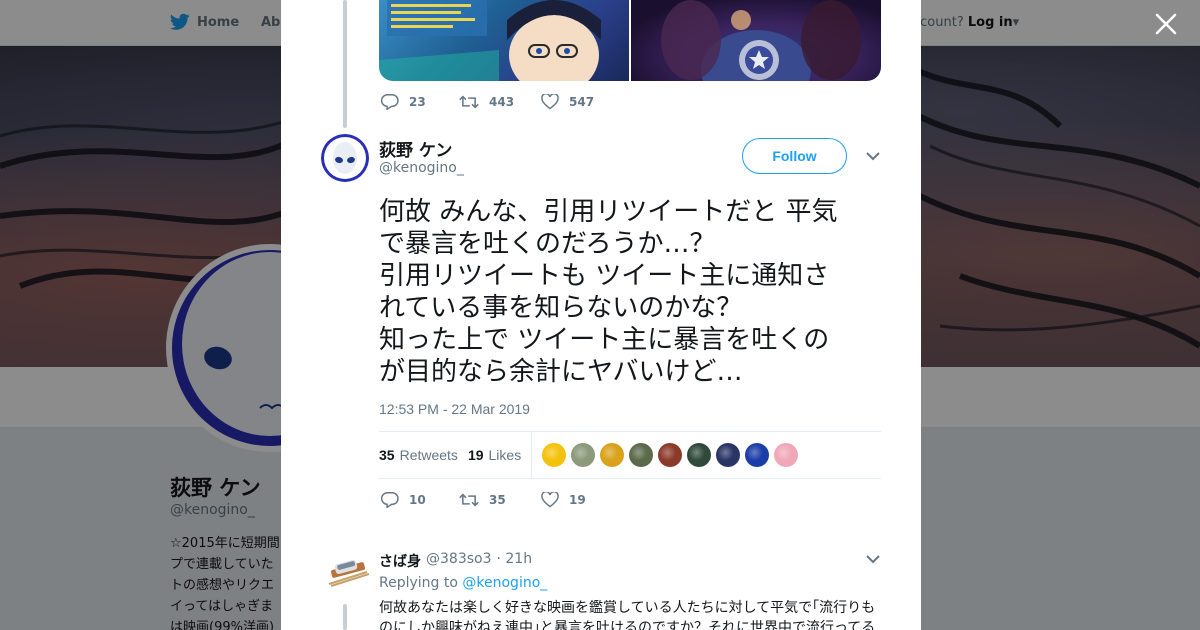 This screenshot has height=630, width=1200. What do you see at coordinates (547, 244) in the screenshot?
I see `tweet-text-line: で暴言を吐くのだろうか…？` at bounding box center [547, 244].